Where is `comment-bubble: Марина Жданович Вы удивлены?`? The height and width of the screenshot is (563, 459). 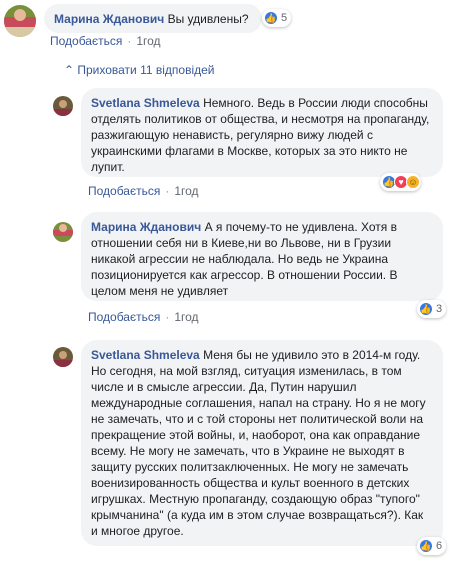 comment-bubble: Марина Жданович Вы удивлены? is located at coordinates (153, 18).